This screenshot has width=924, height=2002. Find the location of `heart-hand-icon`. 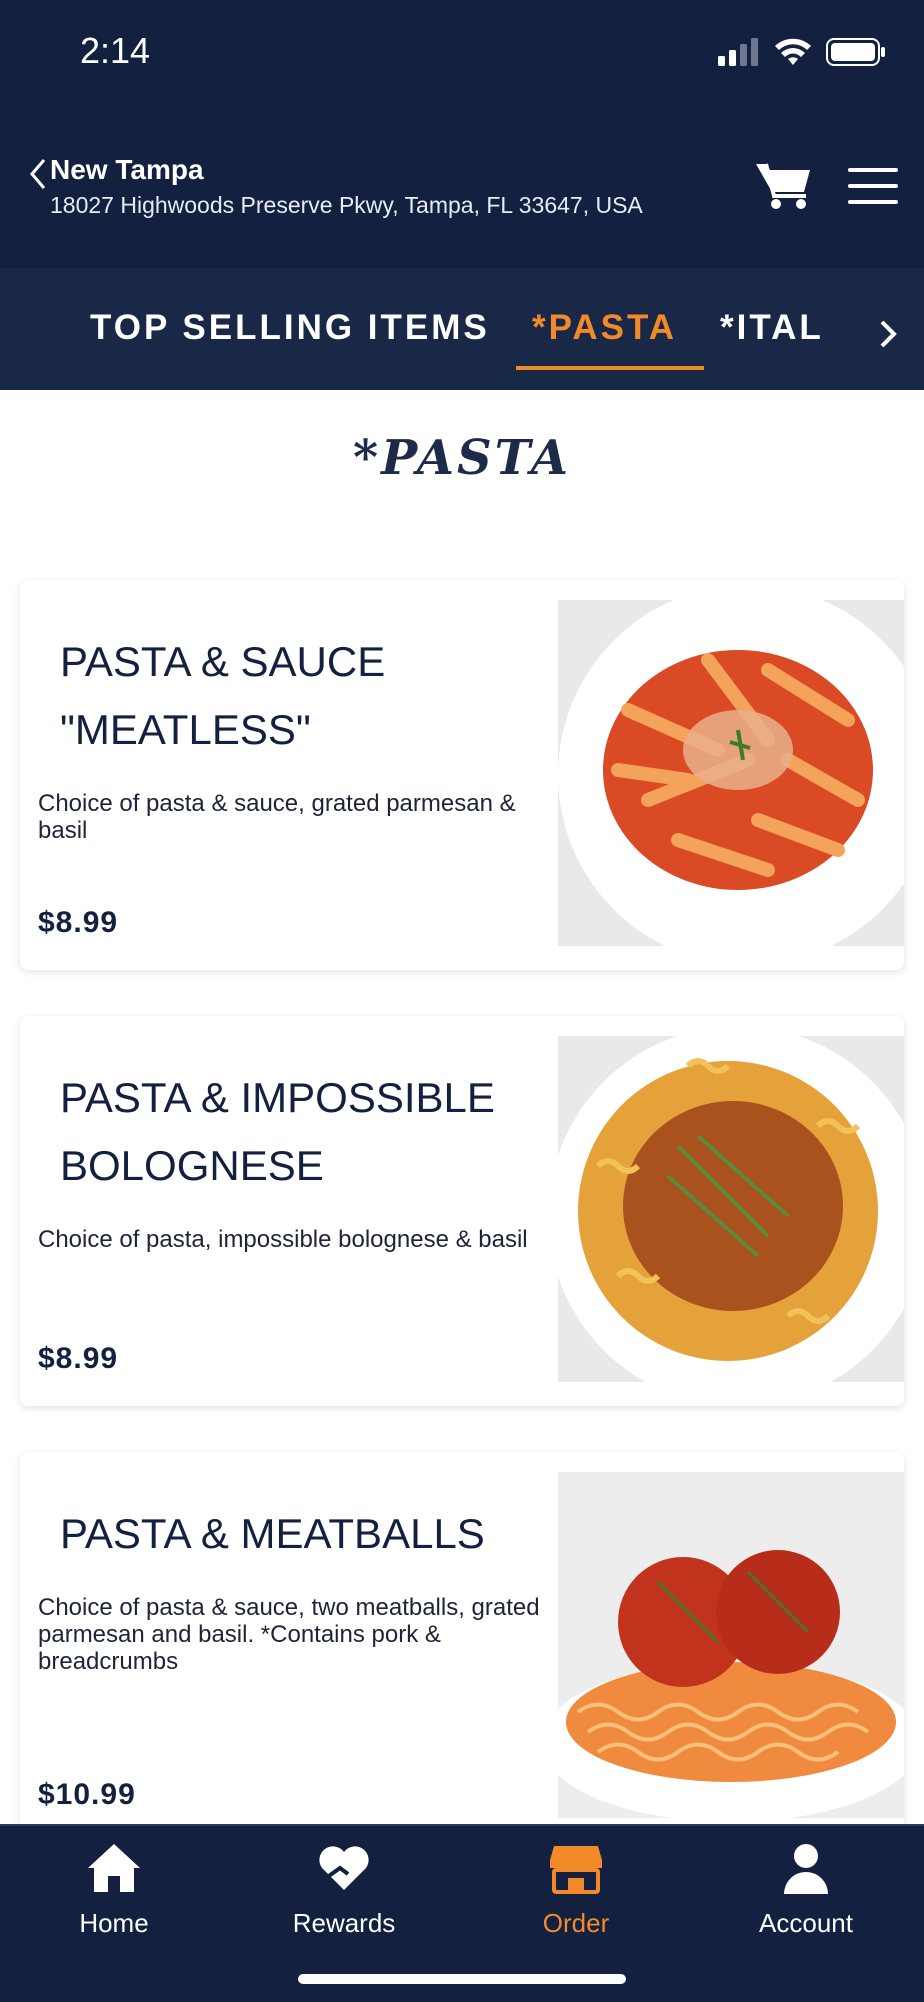

heart-hand-icon is located at coordinates (344, 1868).